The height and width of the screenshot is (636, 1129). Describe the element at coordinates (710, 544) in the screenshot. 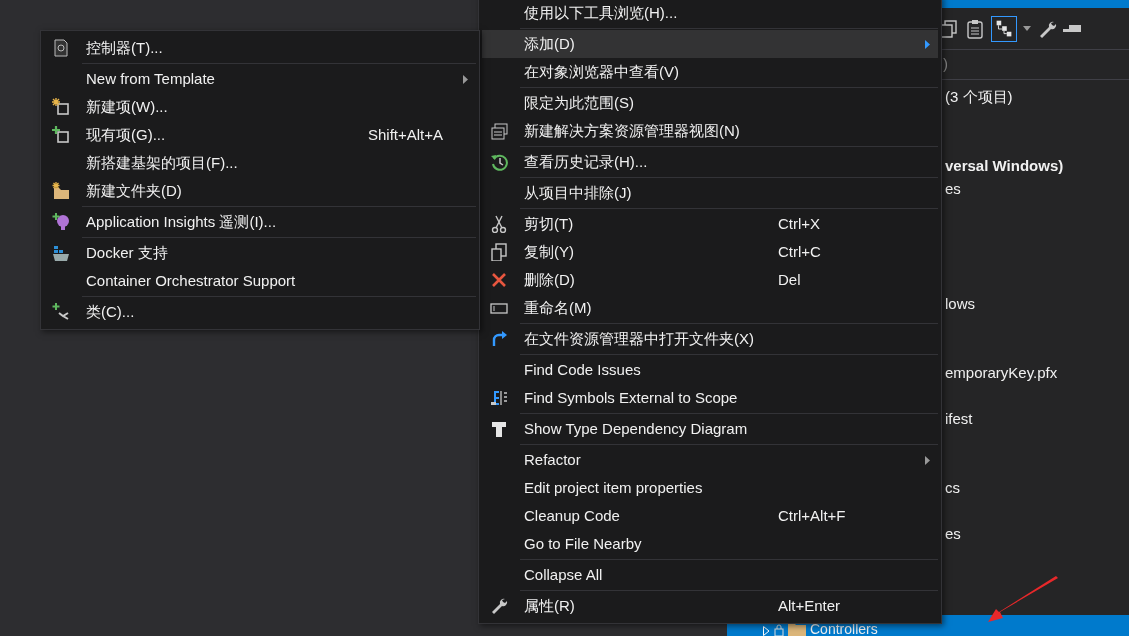

I see `menu-item: Go to File Nearby` at that location.